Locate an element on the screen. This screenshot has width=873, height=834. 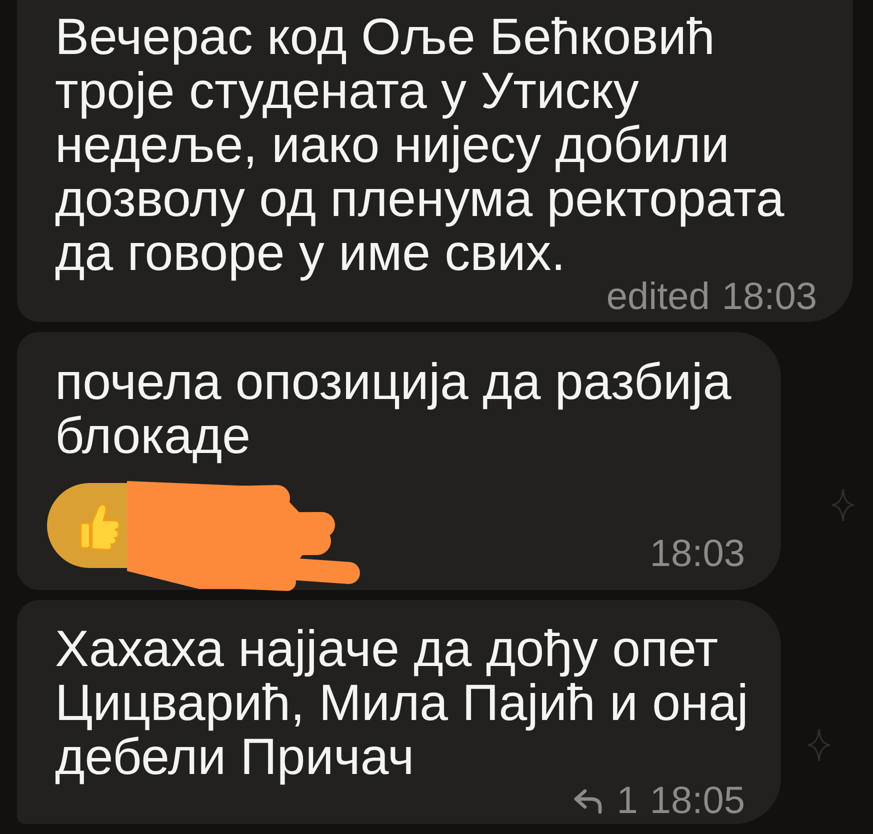
message-text: почела опозиција да разбија блокаде is located at coordinates (393, 408).